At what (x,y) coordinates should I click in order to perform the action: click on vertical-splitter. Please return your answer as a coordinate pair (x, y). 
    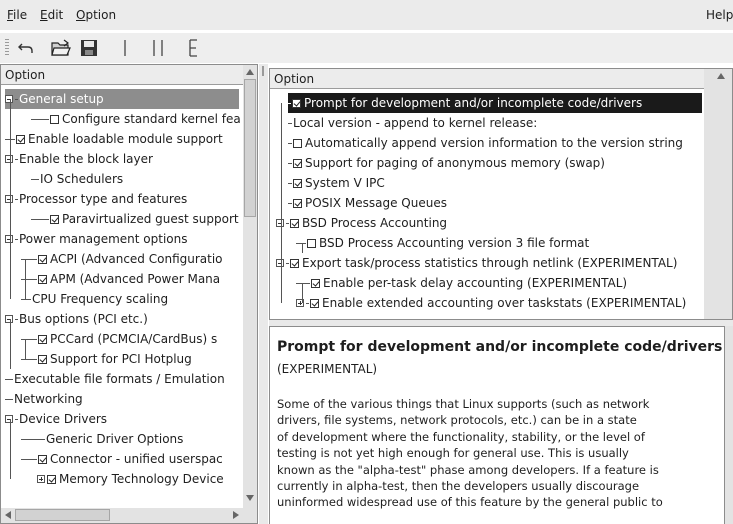
    Looking at the image, I should click on (263, 294).